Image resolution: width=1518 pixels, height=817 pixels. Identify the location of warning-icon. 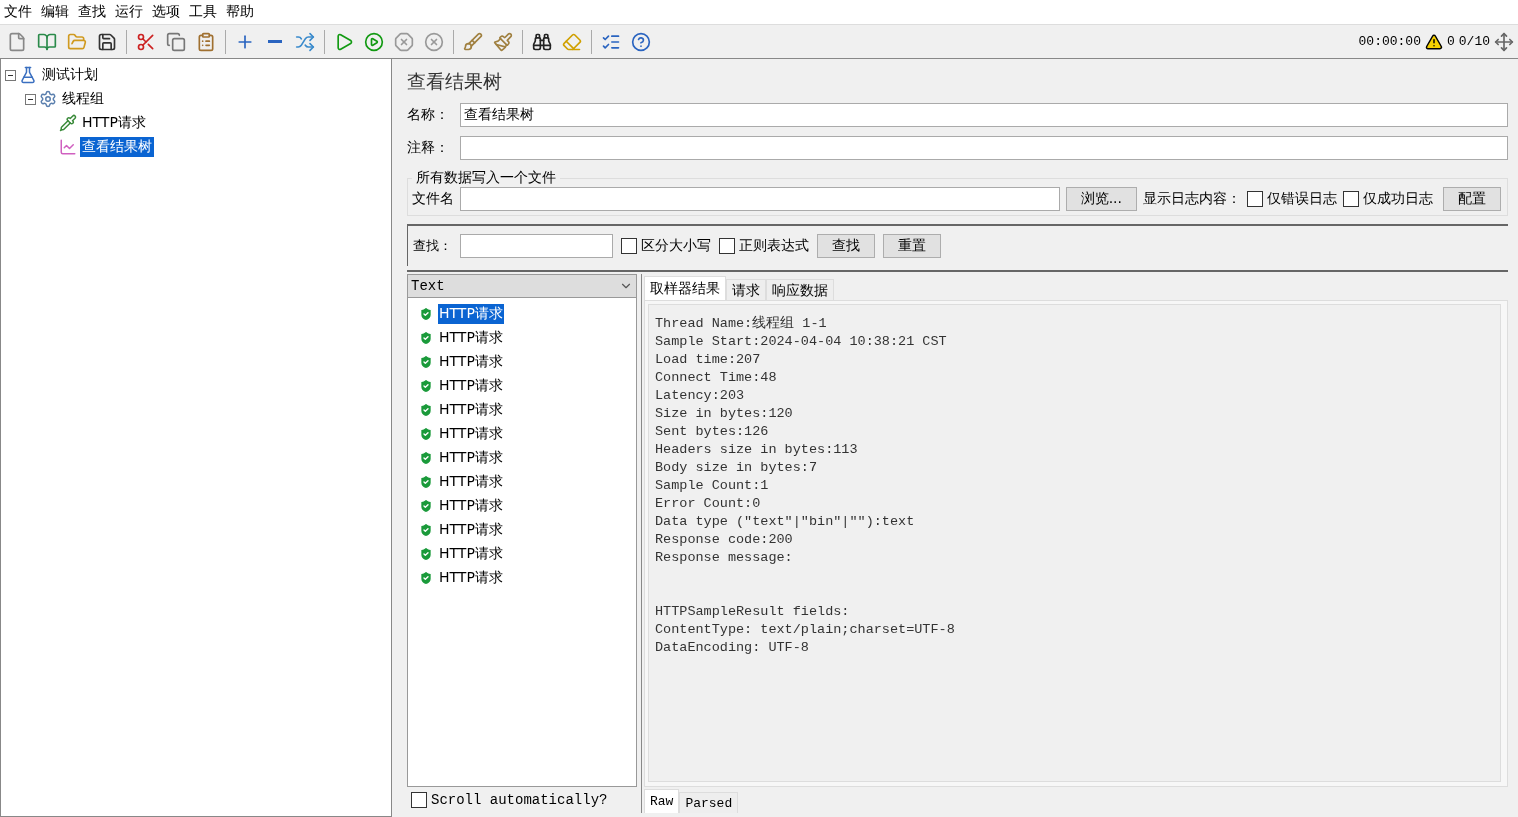
(1433, 41).